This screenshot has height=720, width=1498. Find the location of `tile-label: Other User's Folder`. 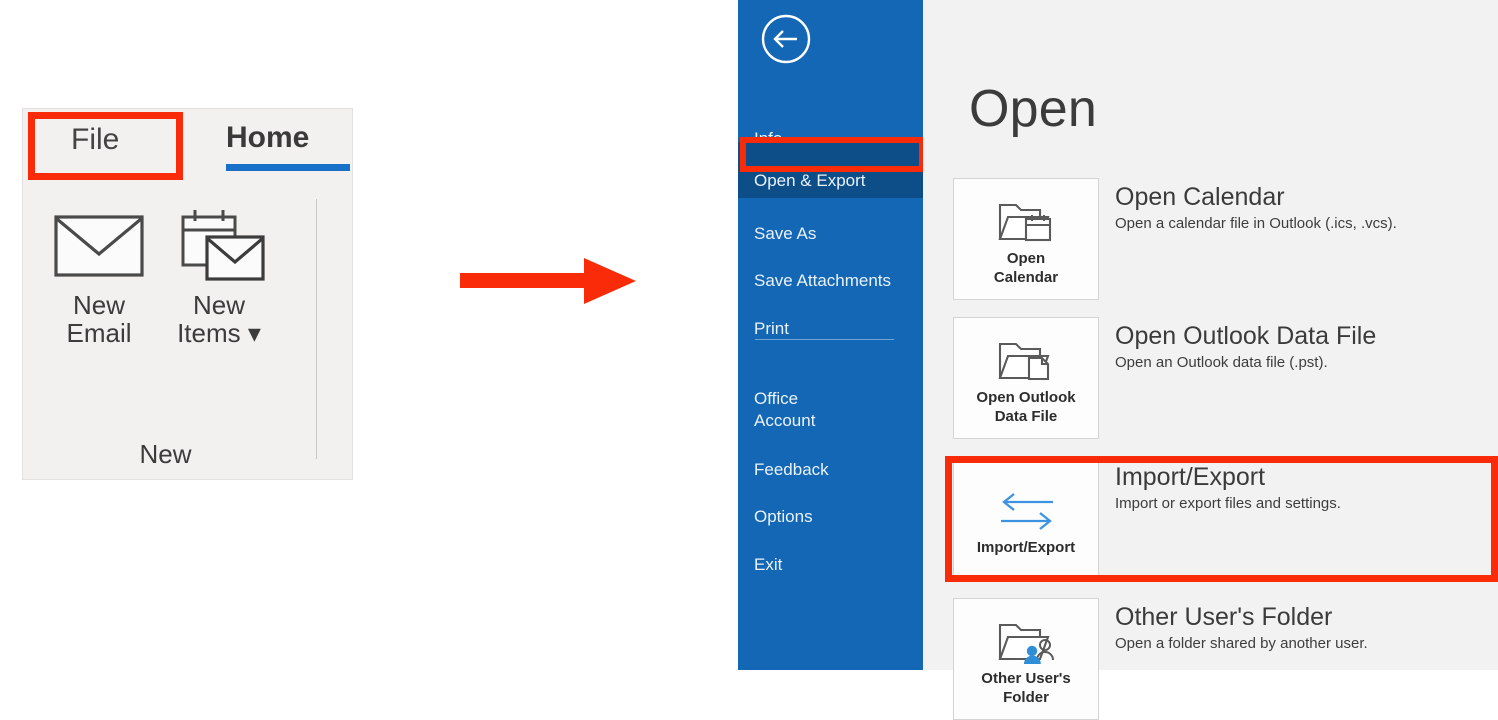

tile-label: Other User's Folder is located at coordinates (1026, 688).